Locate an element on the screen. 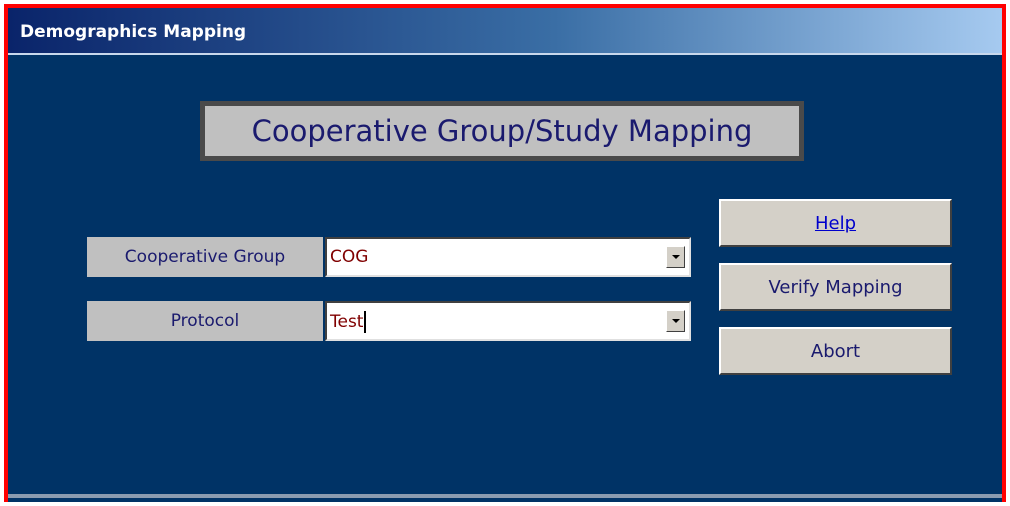  verify-mapping-button-label: Verify Mapping is located at coordinates (835, 287).